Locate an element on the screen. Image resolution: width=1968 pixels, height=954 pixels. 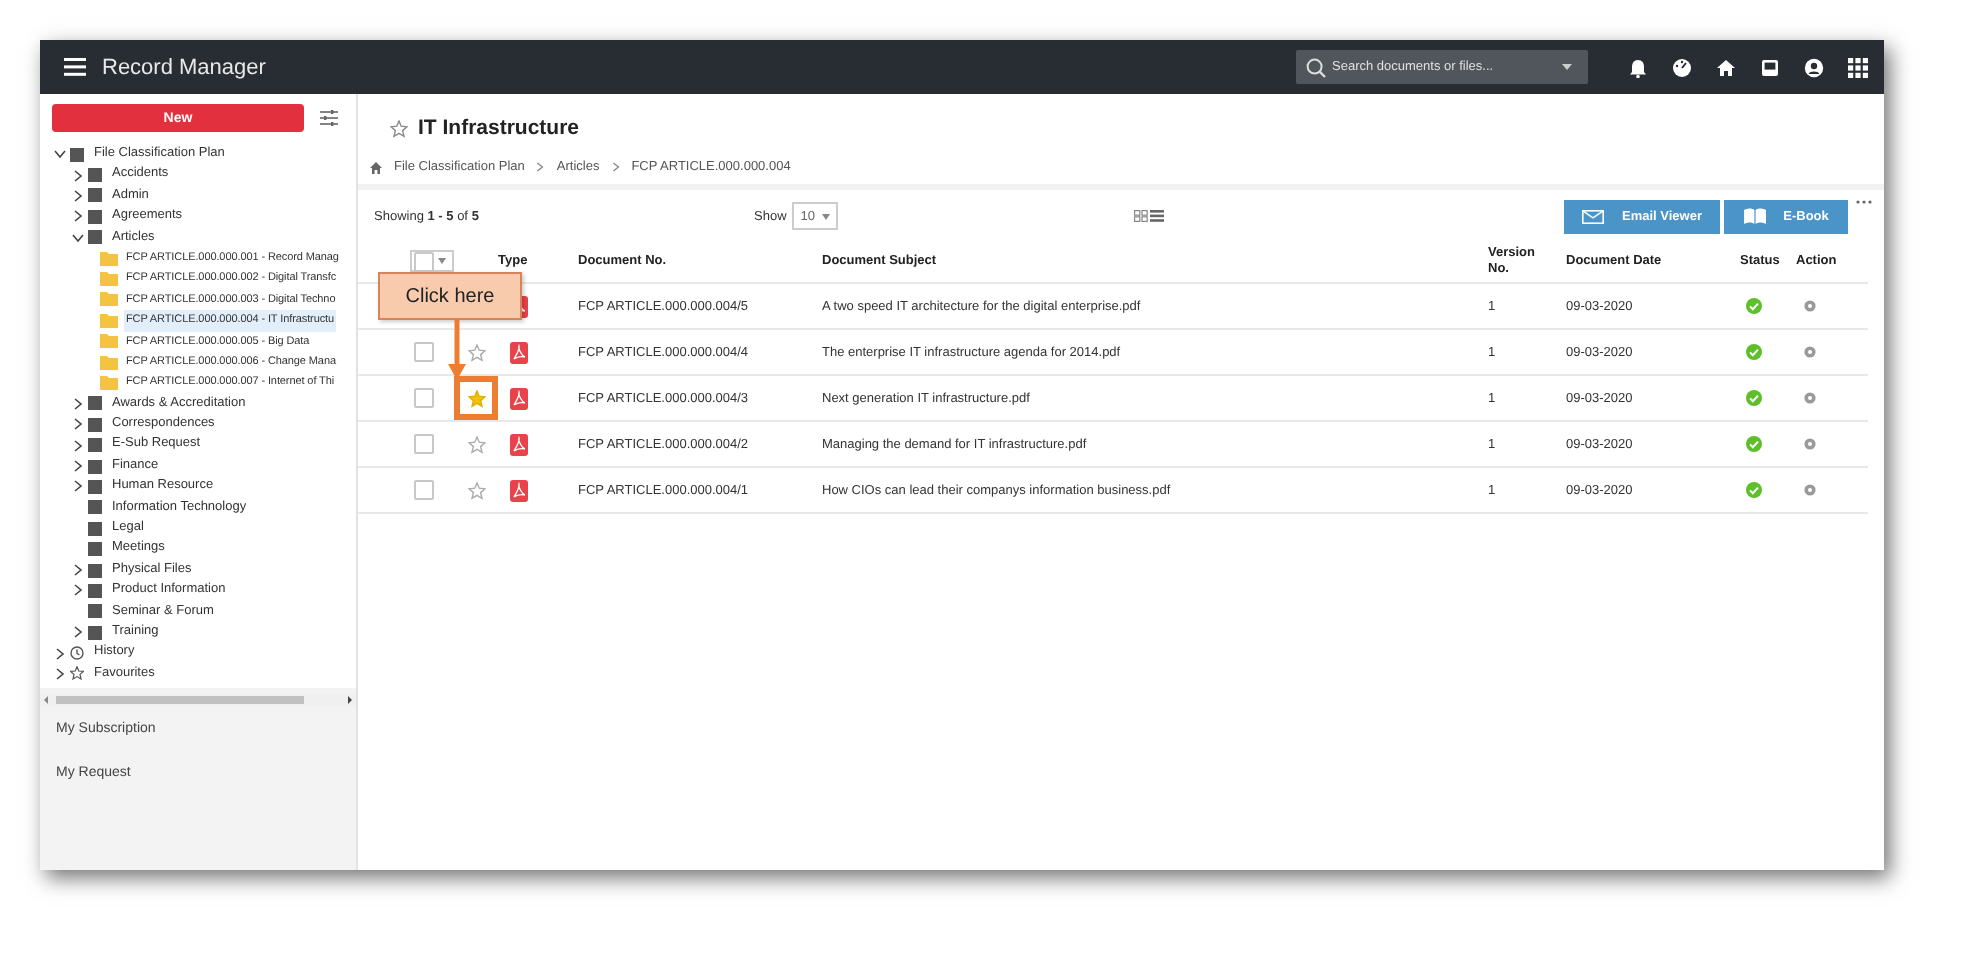
app-title: Record Manager is located at coordinates (184, 67).